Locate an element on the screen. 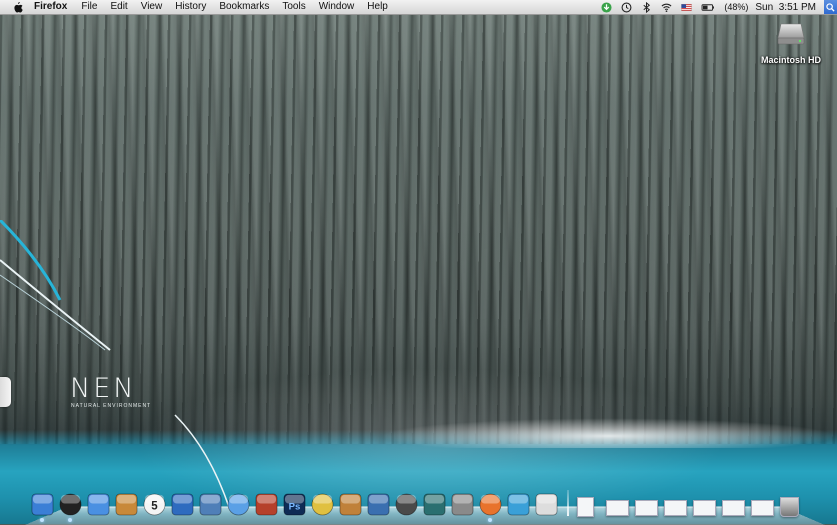 This screenshot has width=837, height=525. dock-item-garageband is located at coordinates (350, 504).